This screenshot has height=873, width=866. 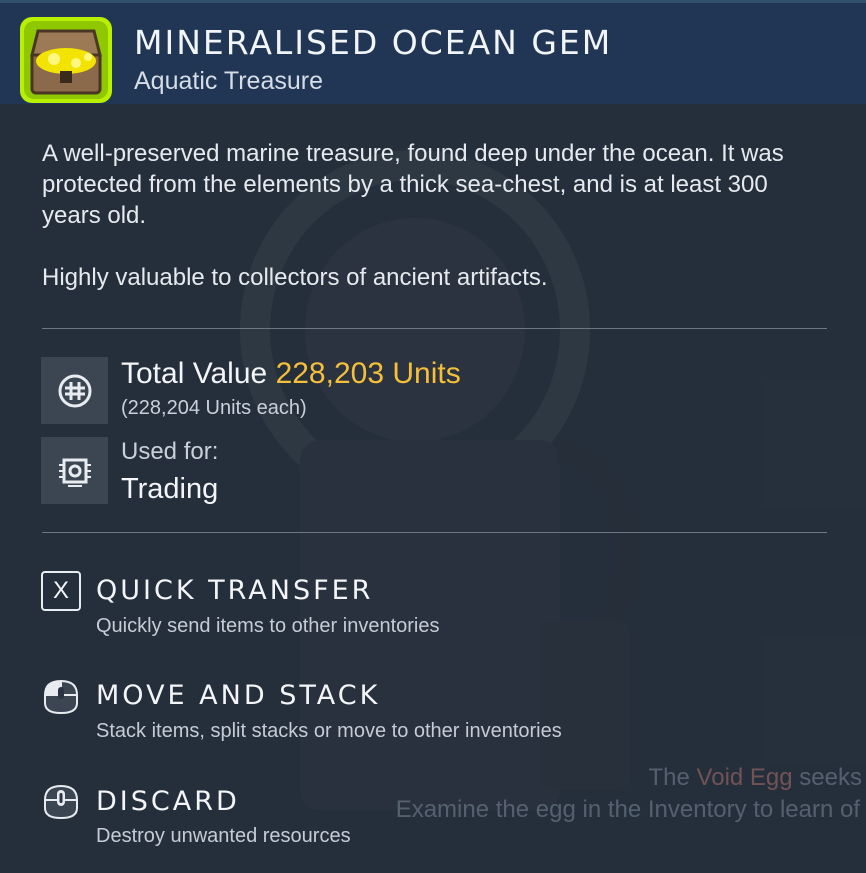 What do you see at coordinates (170, 489) in the screenshot?
I see `used-for-value: Trading` at bounding box center [170, 489].